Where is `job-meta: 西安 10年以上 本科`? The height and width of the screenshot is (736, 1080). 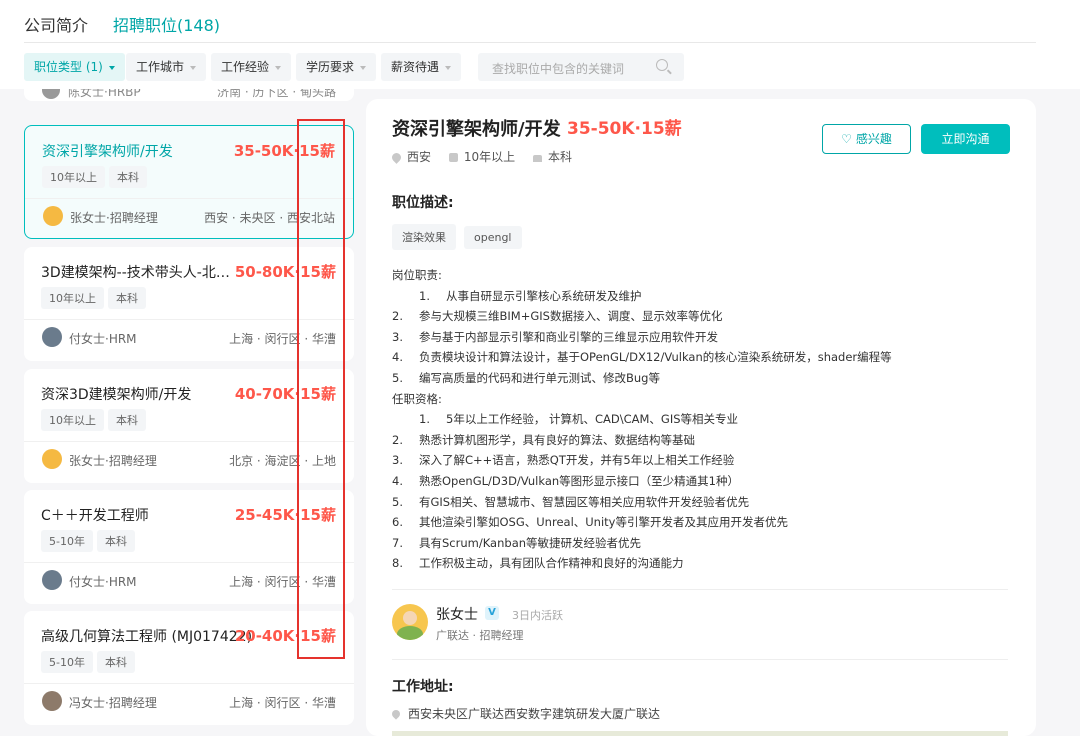 job-meta: 西安 10年以上 本科 is located at coordinates (488, 156).